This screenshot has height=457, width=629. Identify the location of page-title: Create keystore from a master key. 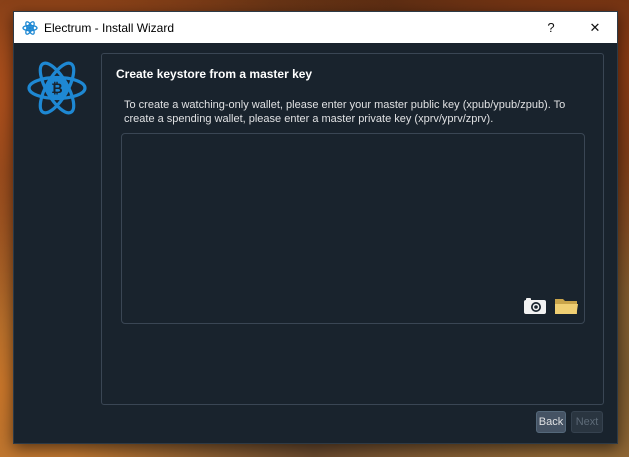
(214, 74).